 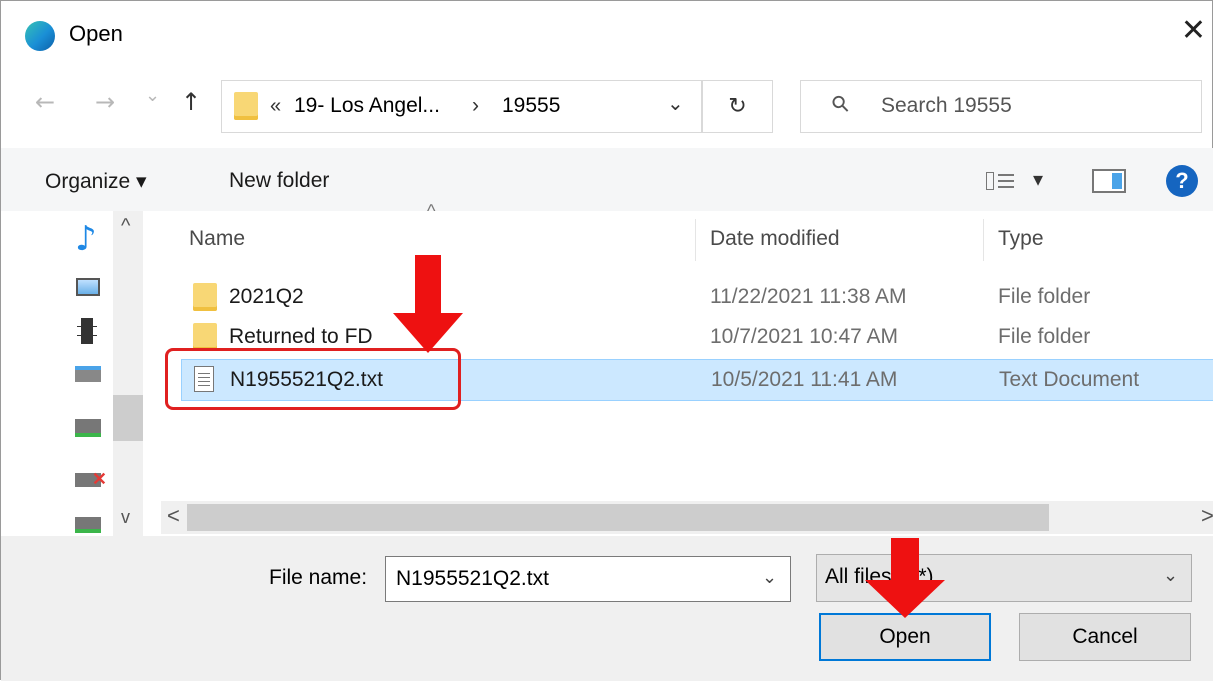 What do you see at coordinates (1105, 637) in the screenshot?
I see `cancel-button: Cancel` at bounding box center [1105, 637].